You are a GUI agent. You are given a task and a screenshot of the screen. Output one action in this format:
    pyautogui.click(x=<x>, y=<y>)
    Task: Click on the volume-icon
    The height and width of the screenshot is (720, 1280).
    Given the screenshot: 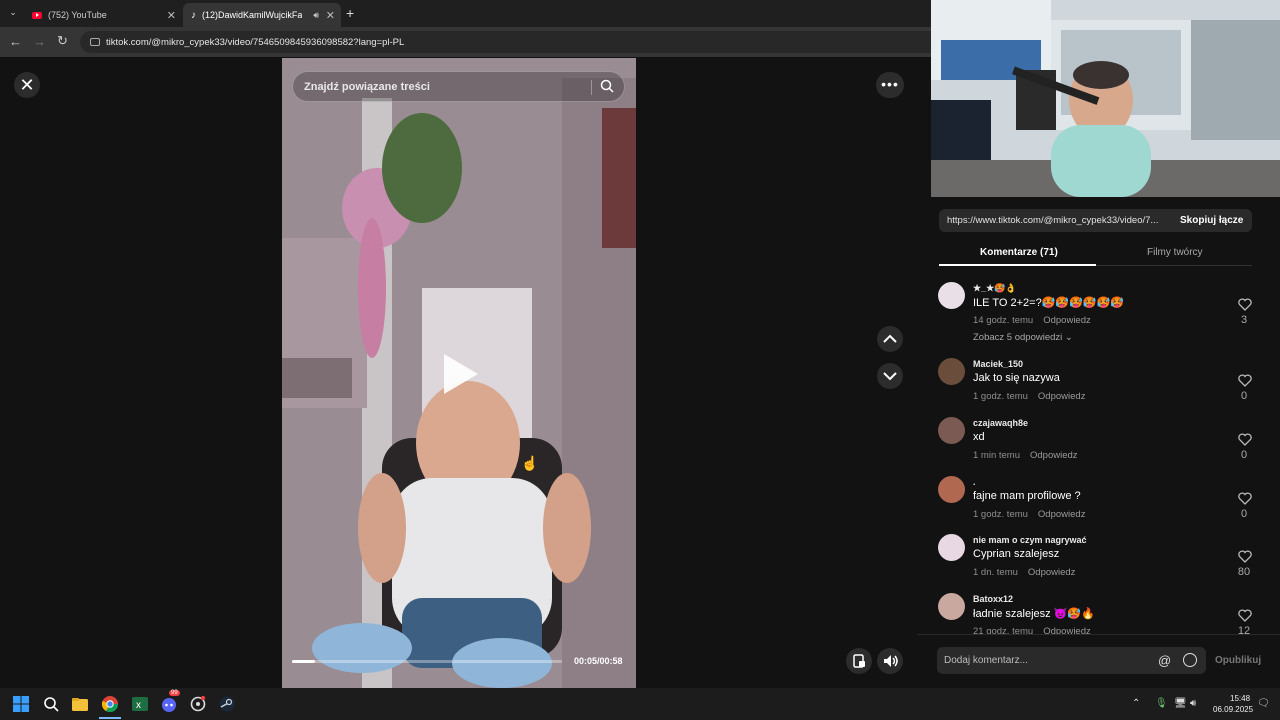 What is the action you would take?
    pyautogui.click(x=891, y=661)
    